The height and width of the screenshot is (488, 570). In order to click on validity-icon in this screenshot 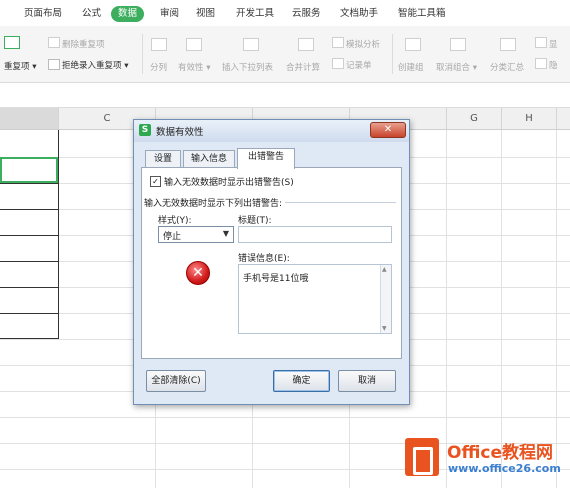, I will do `click(194, 44)`.